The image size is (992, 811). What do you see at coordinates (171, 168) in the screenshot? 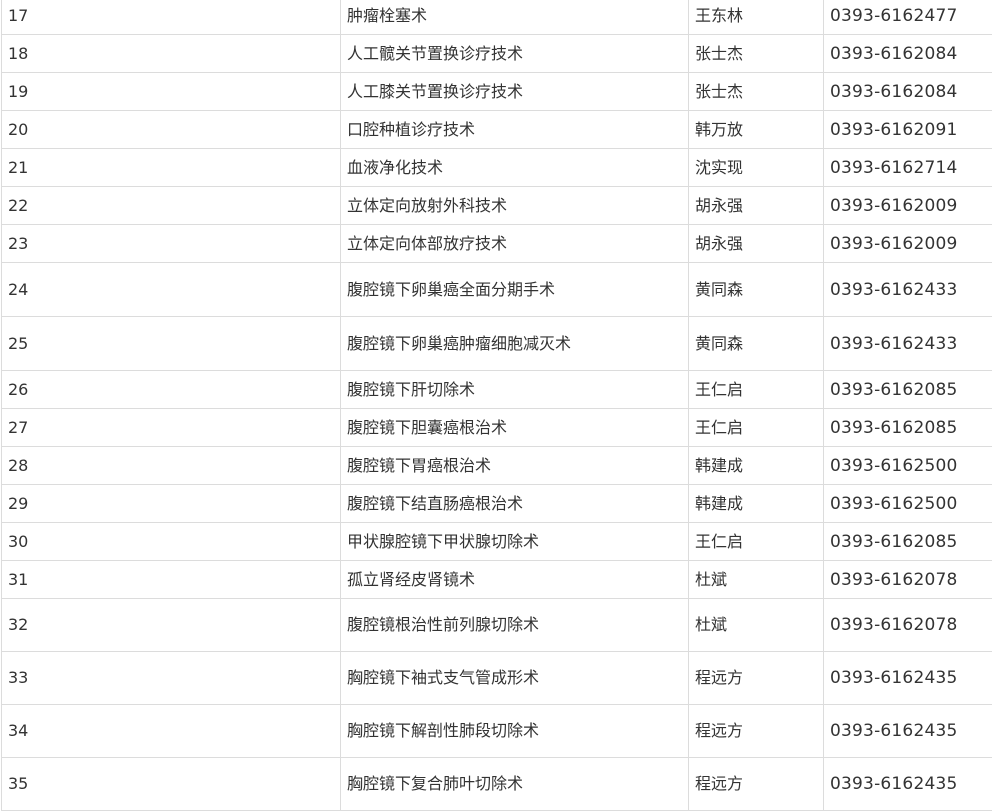
I see `row-number: 21` at bounding box center [171, 168].